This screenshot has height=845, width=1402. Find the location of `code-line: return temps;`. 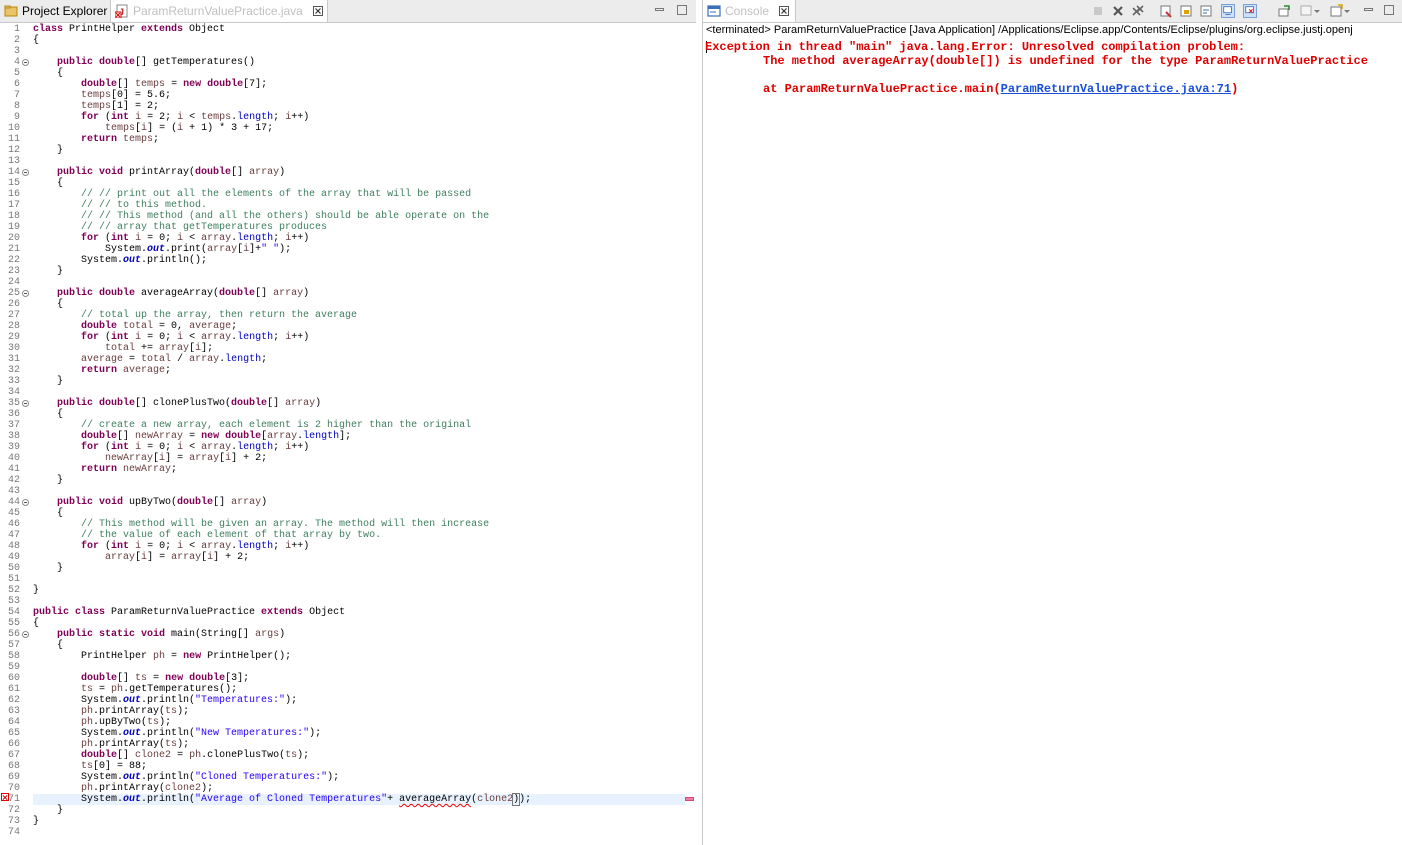

code-line: return temps; is located at coordinates (96, 139).